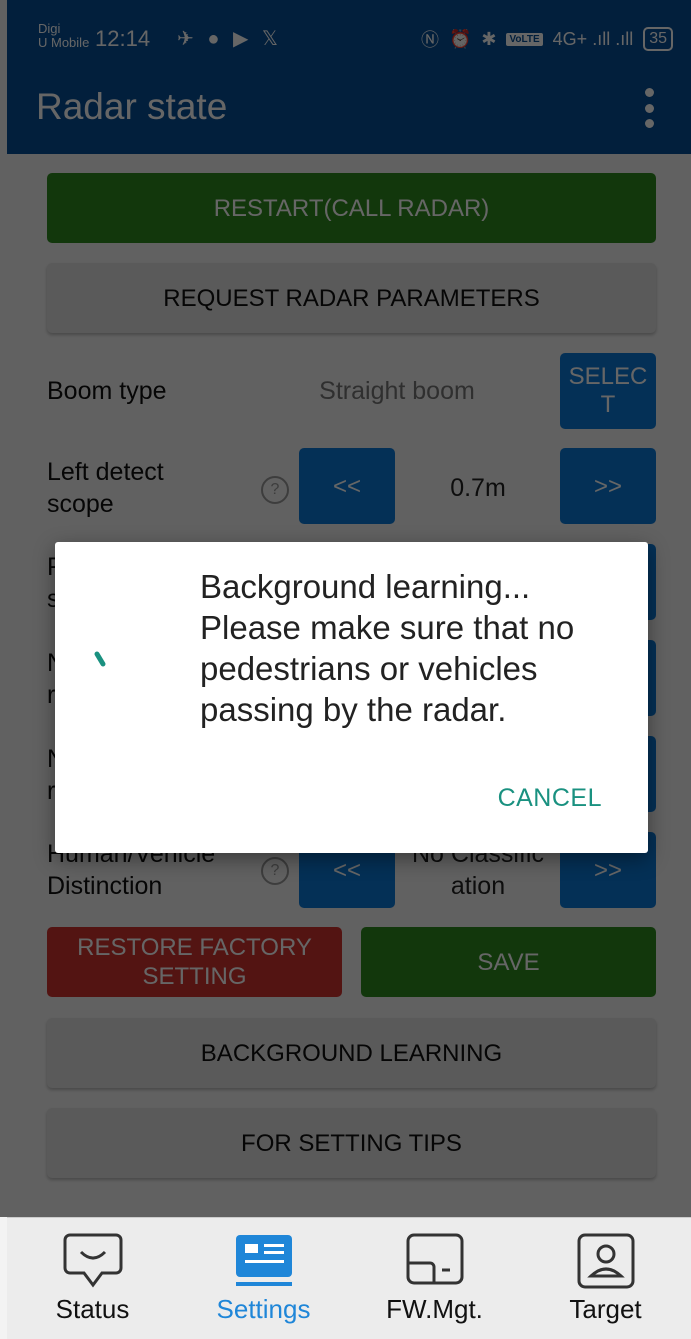  I want to click on nav-item-settings: Settings, so click(263, 1278).